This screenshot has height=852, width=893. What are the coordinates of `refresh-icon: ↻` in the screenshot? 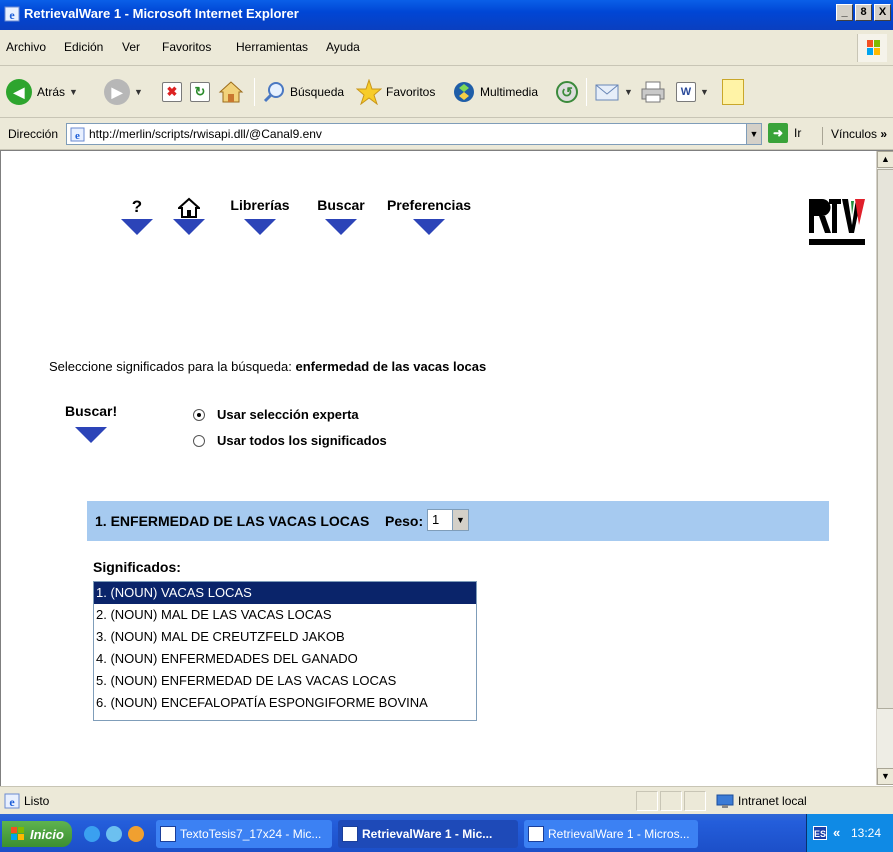 It's located at (200, 92).